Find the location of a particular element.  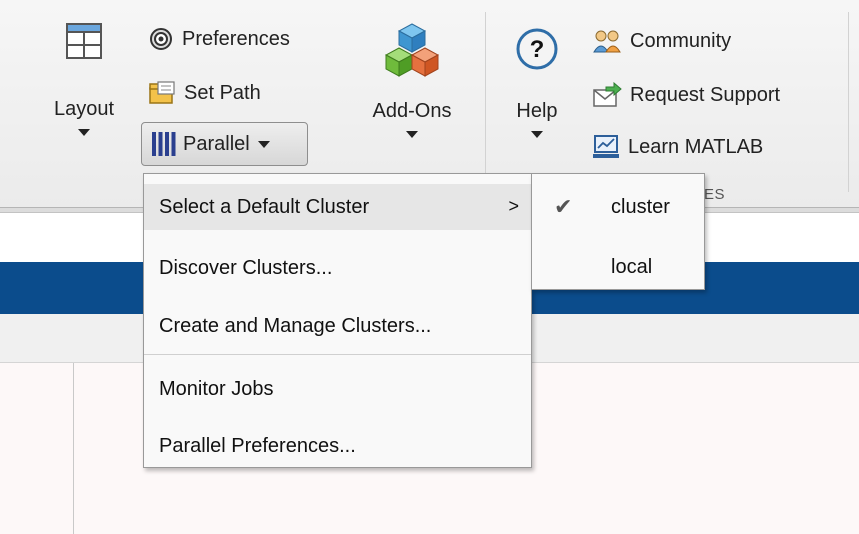

menu-item-label: Select a Default Cluster is located at coordinates (264, 206).